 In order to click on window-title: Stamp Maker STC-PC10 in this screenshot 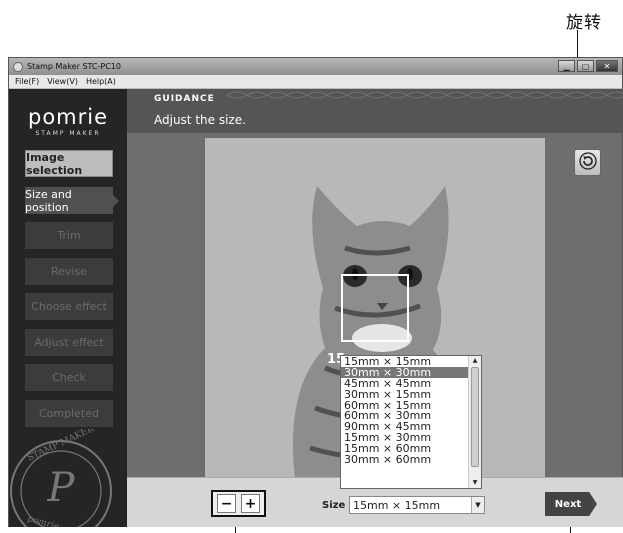, I will do `click(74, 66)`.